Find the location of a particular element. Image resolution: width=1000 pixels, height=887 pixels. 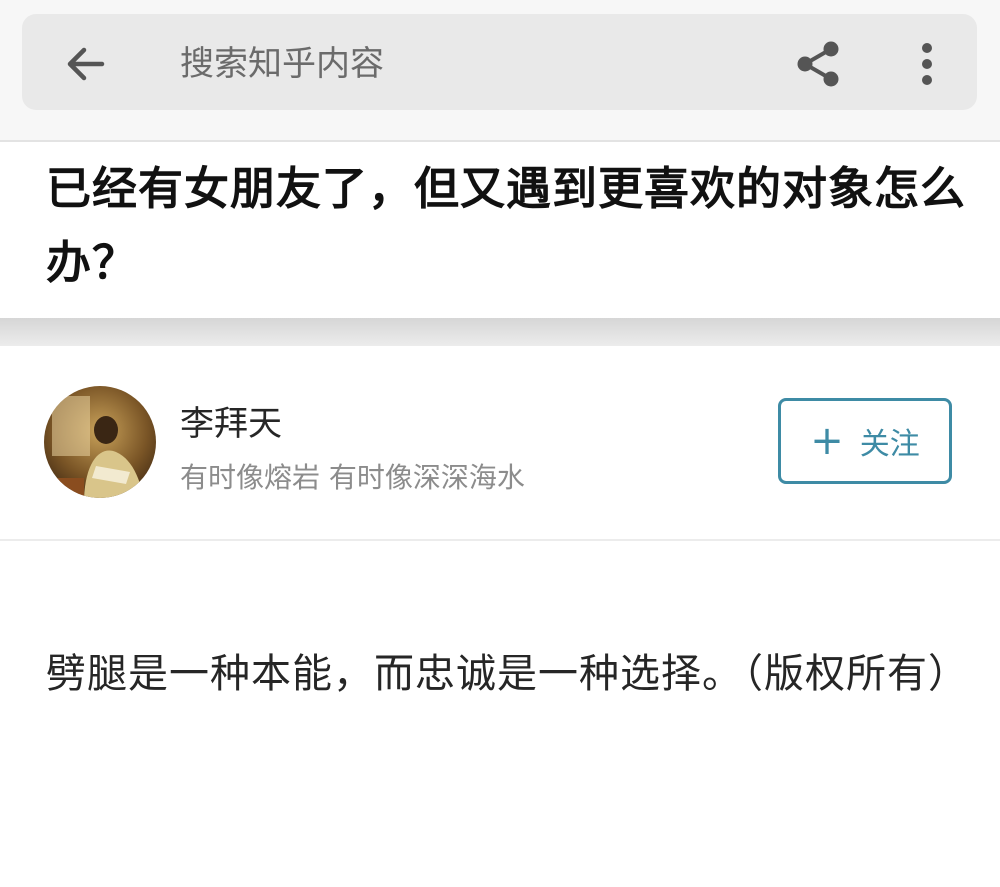

answer-text: 劈腿是一种本能，而忠诚是一种选择。（版权所有） is located at coordinates (507, 674).